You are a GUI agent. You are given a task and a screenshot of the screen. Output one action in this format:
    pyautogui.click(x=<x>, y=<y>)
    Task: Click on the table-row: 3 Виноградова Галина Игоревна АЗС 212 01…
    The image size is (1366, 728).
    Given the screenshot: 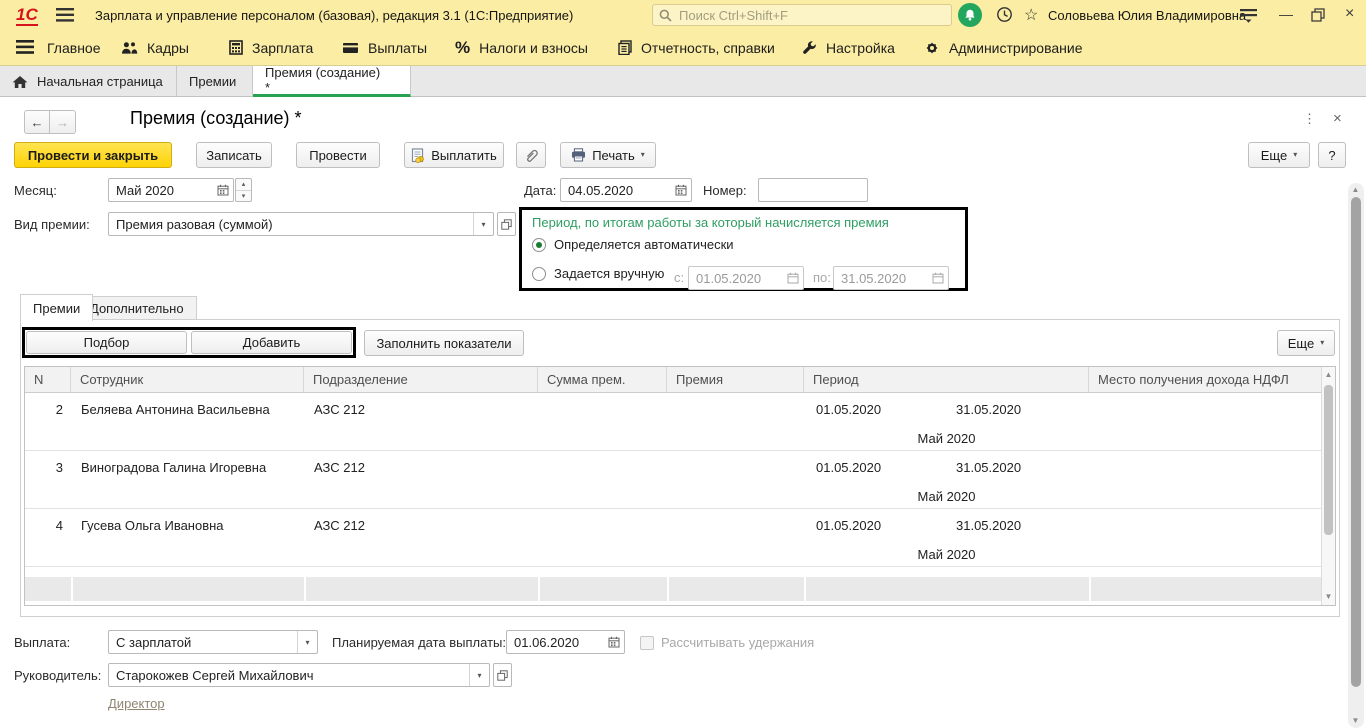 What is the action you would take?
    pyautogui.click(x=673, y=480)
    